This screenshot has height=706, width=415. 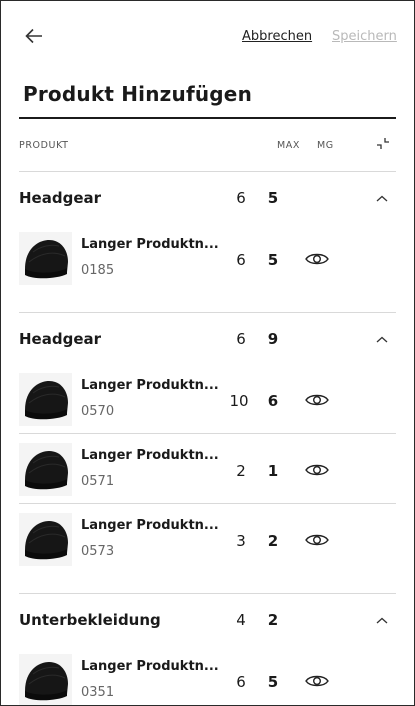 What do you see at coordinates (207, 36) in the screenshot?
I see `top-bar: Abbrechen Speichern` at bounding box center [207, 36].